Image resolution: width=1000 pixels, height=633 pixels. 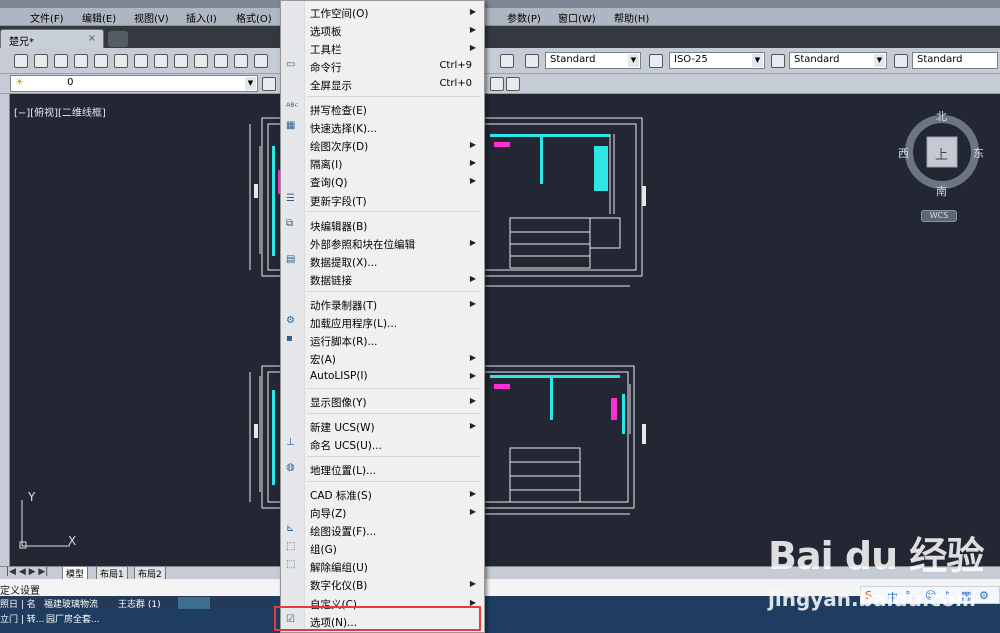 I want to click on dim-style-icon, so click(x=656, y=61).